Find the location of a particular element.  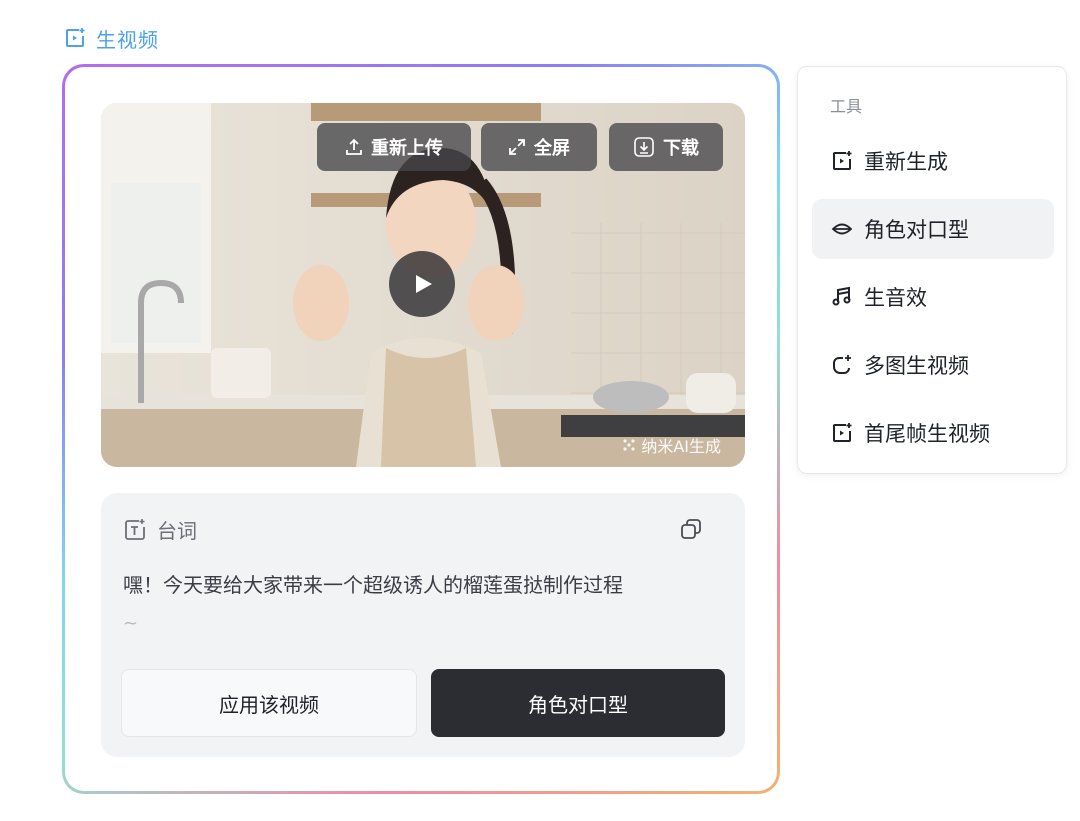

tool-label: 生音效 is located at coordinates (895, 298).